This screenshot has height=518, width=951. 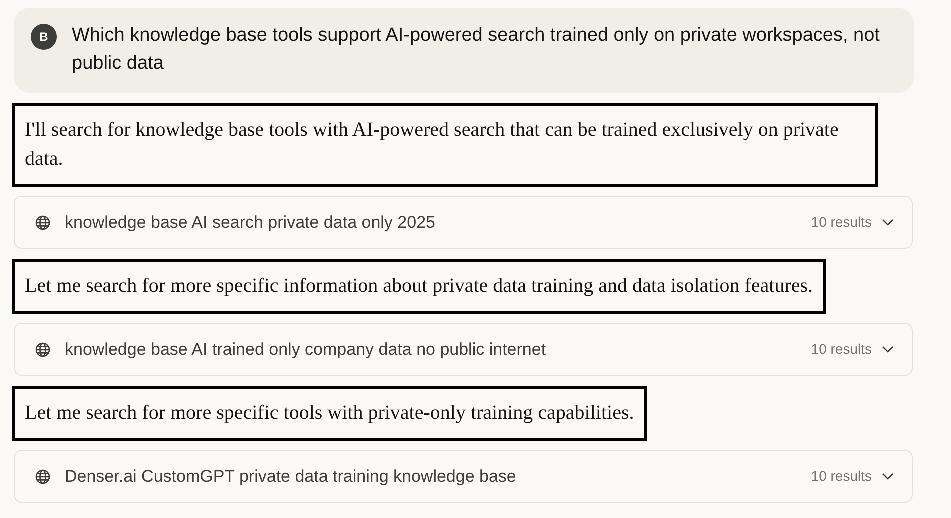 I want to click on search-query: knowledge base AI trained only company data no public internet, so click(x=306, y=349).